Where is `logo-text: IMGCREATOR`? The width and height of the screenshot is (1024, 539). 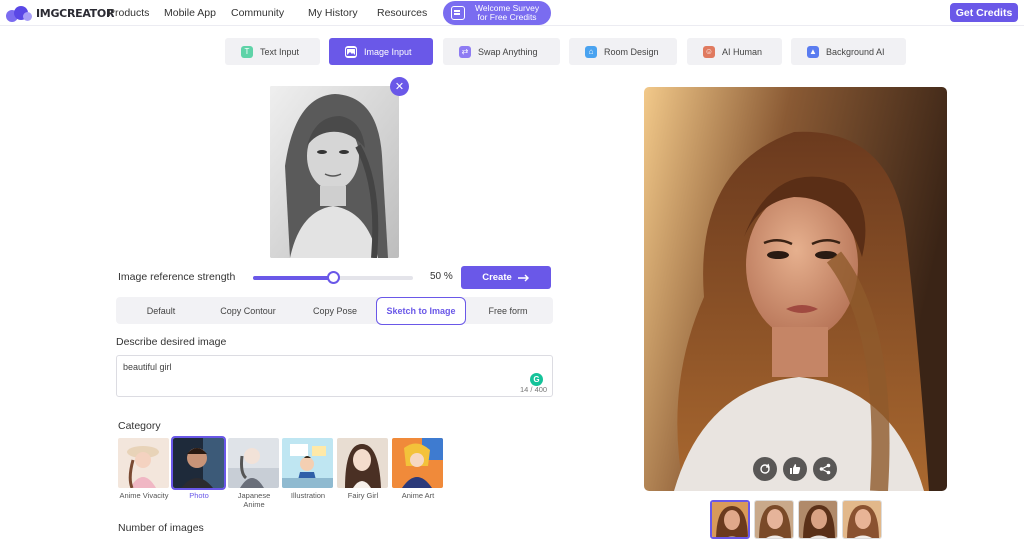
logo-text: IMGCREATOR is located at coordinates (75, 13).